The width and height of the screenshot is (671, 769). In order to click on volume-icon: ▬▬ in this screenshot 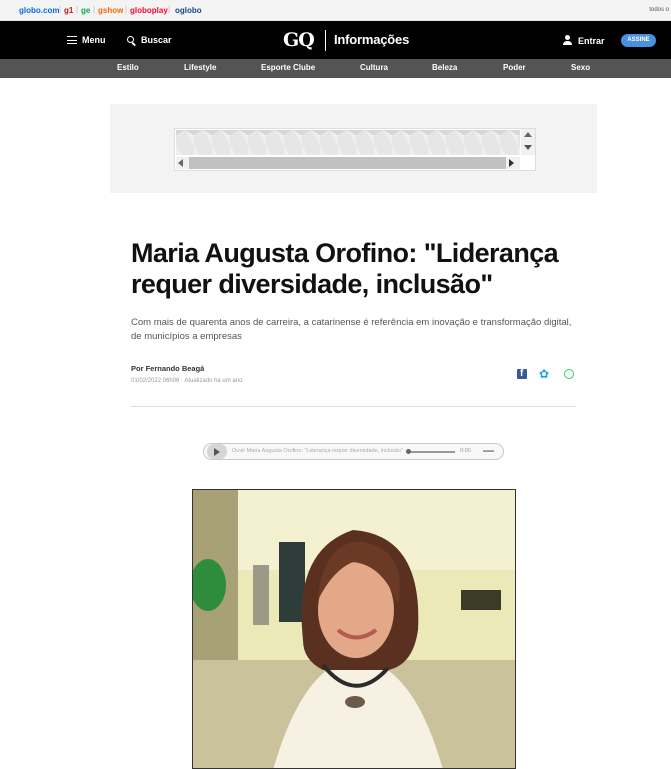, I will do `click(488, 451)`.